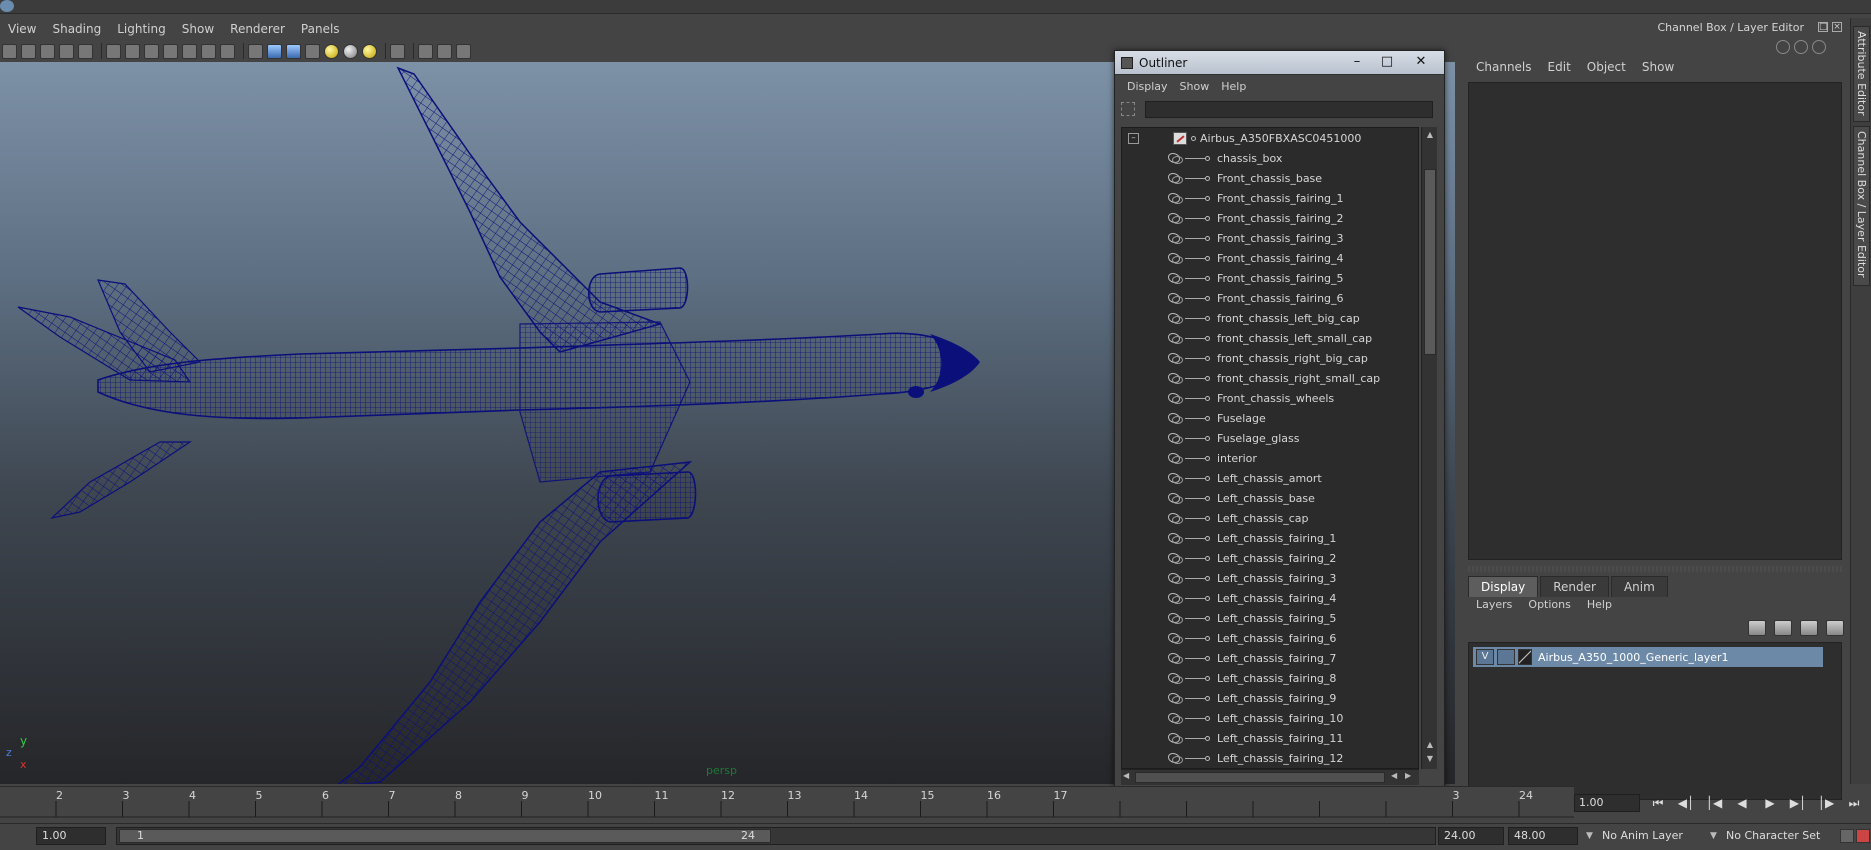 The image size is (1871, 850). I want to click on max-time-field: 48.00, so click(1543, 836).